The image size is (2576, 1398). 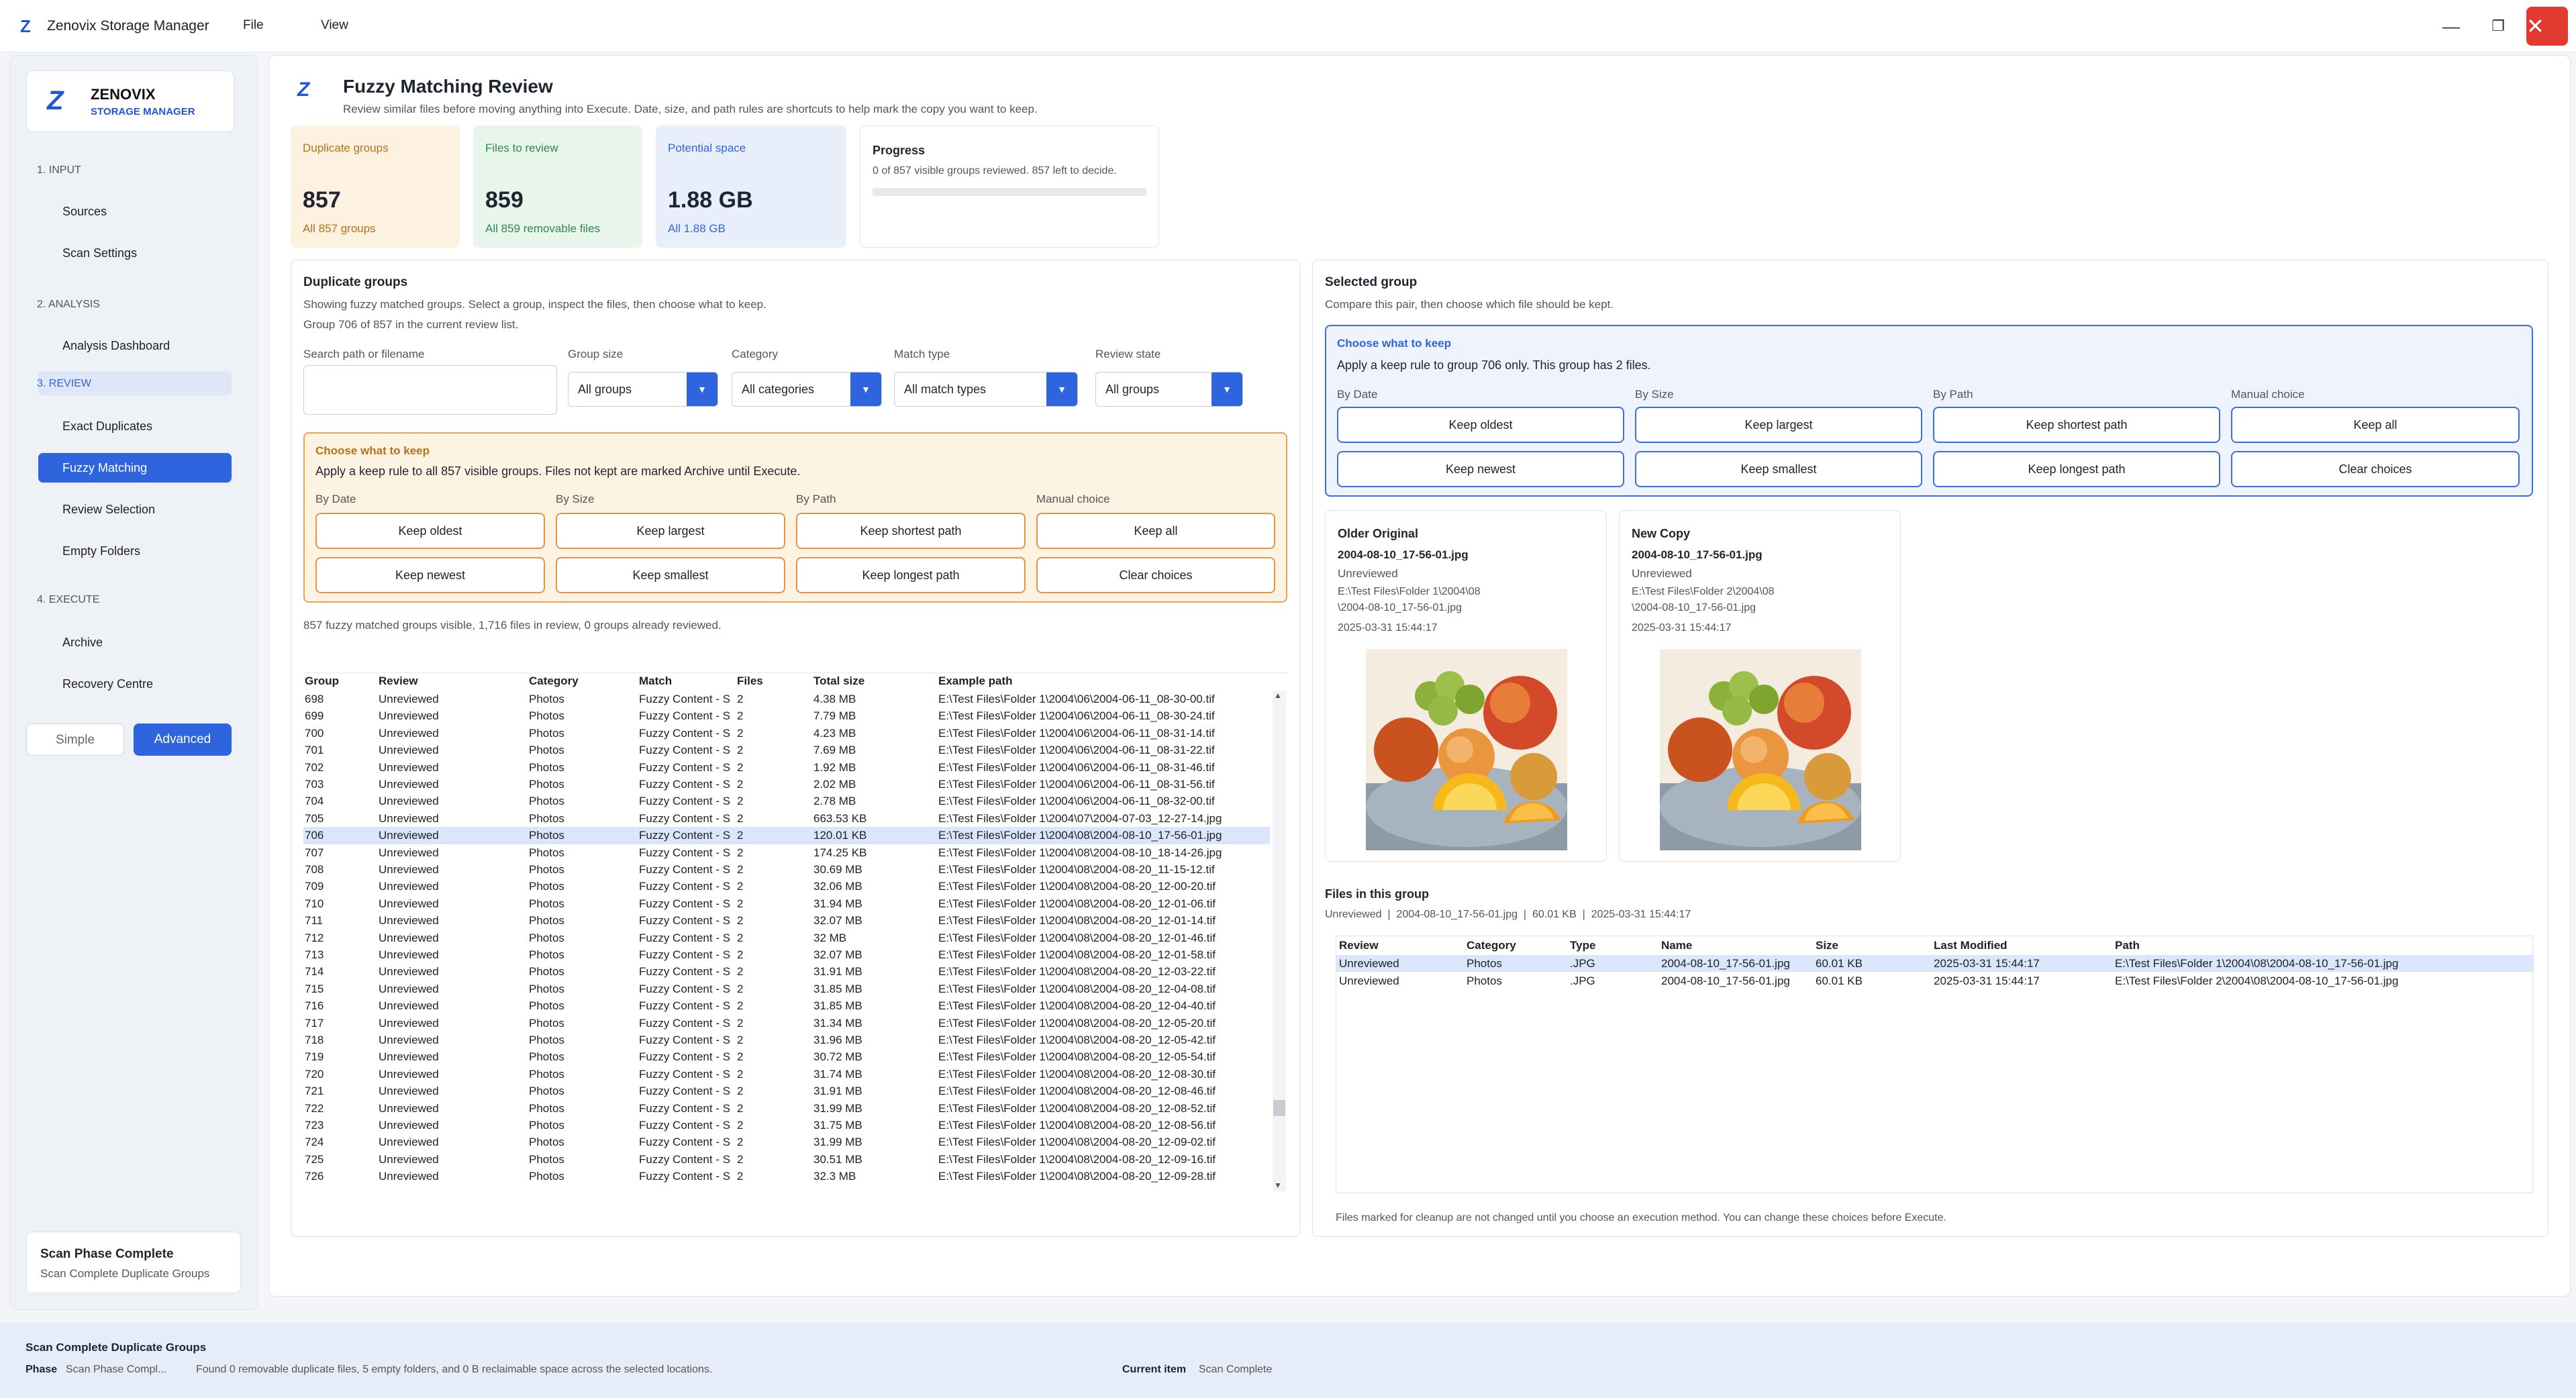 What do you see at coordinates (1778, 425) in the screenshot?
I see `group-keep-largest-button: Keep largest` at bounding box center [1778, 425].